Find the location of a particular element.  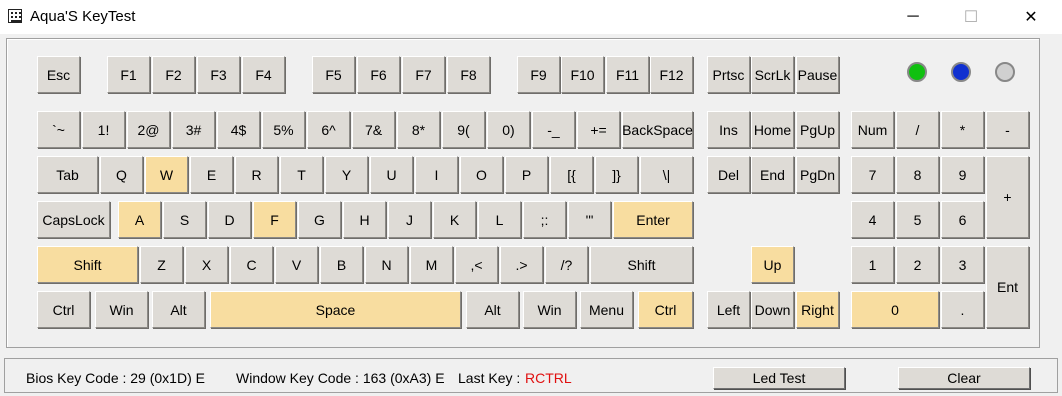

key-v: V is located at coordinates (296, 264).